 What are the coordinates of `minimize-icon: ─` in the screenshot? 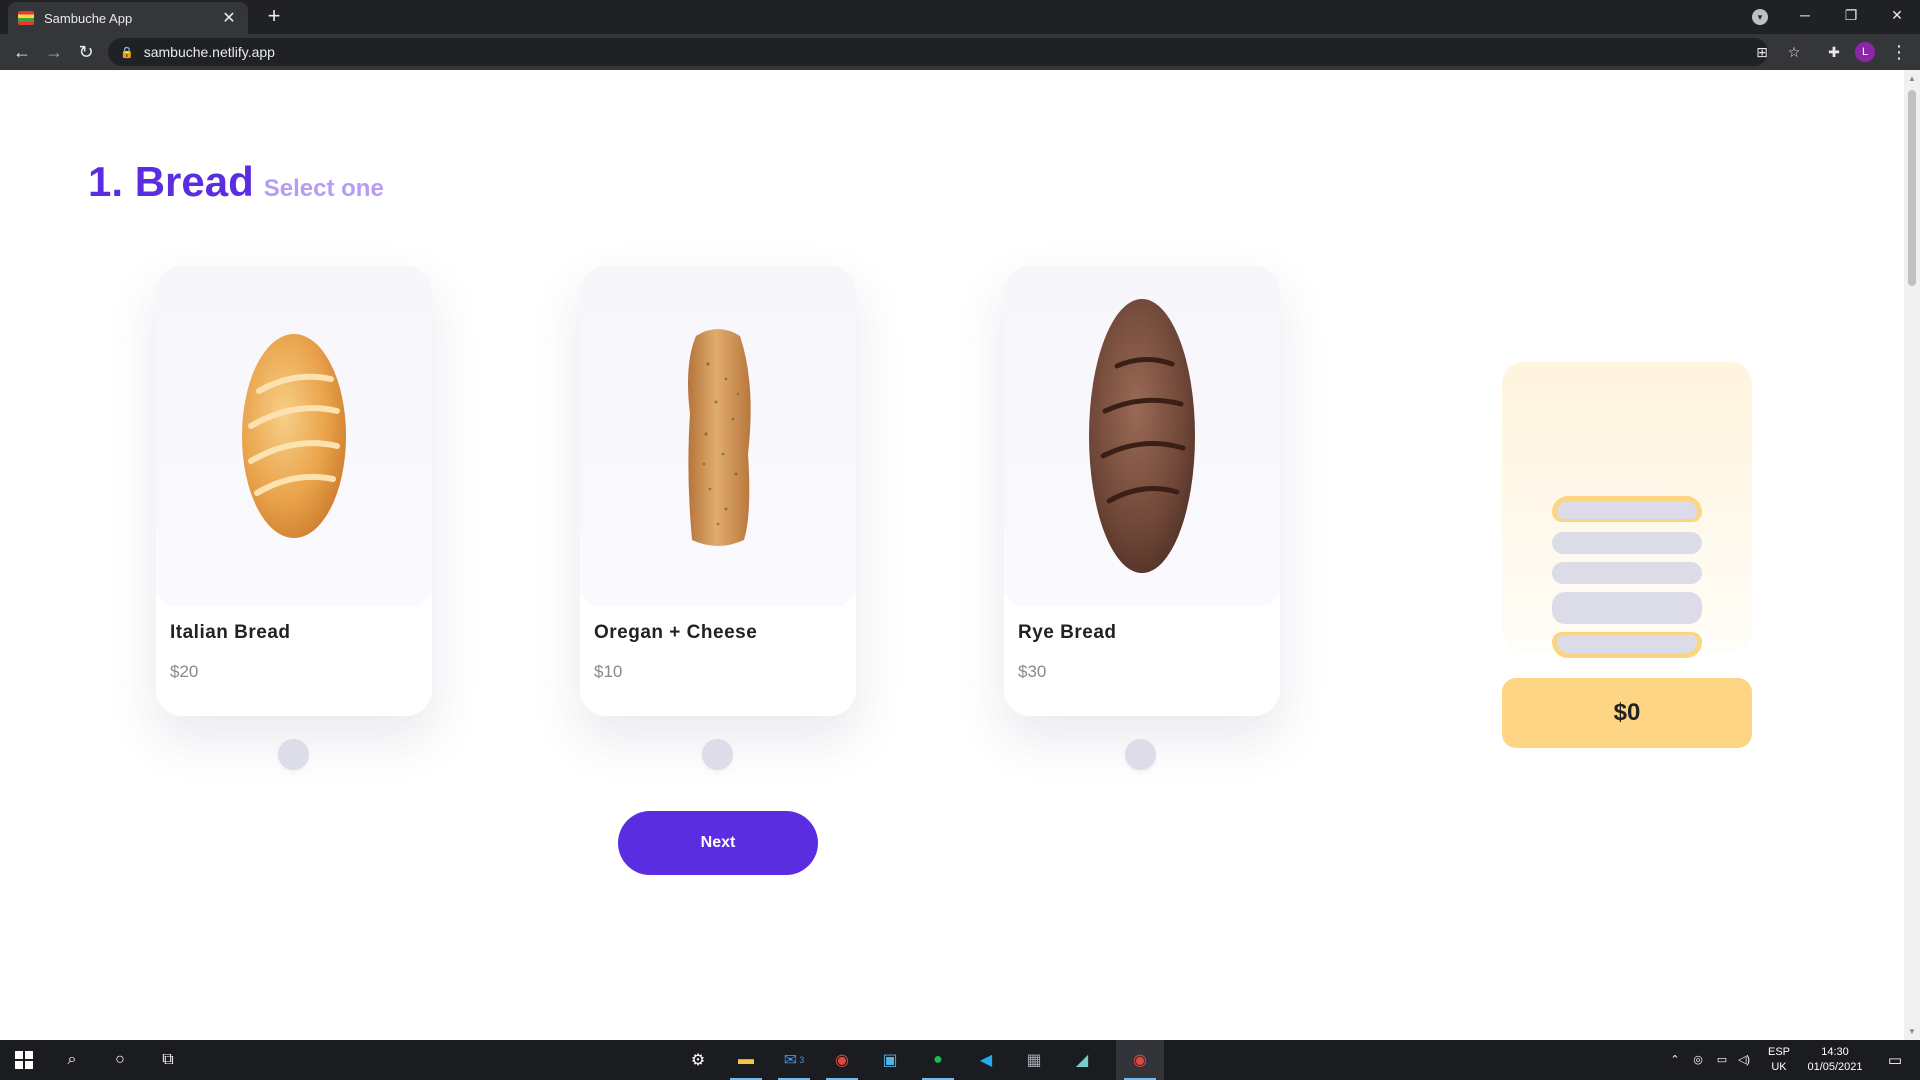 It's located at (1805, 15).